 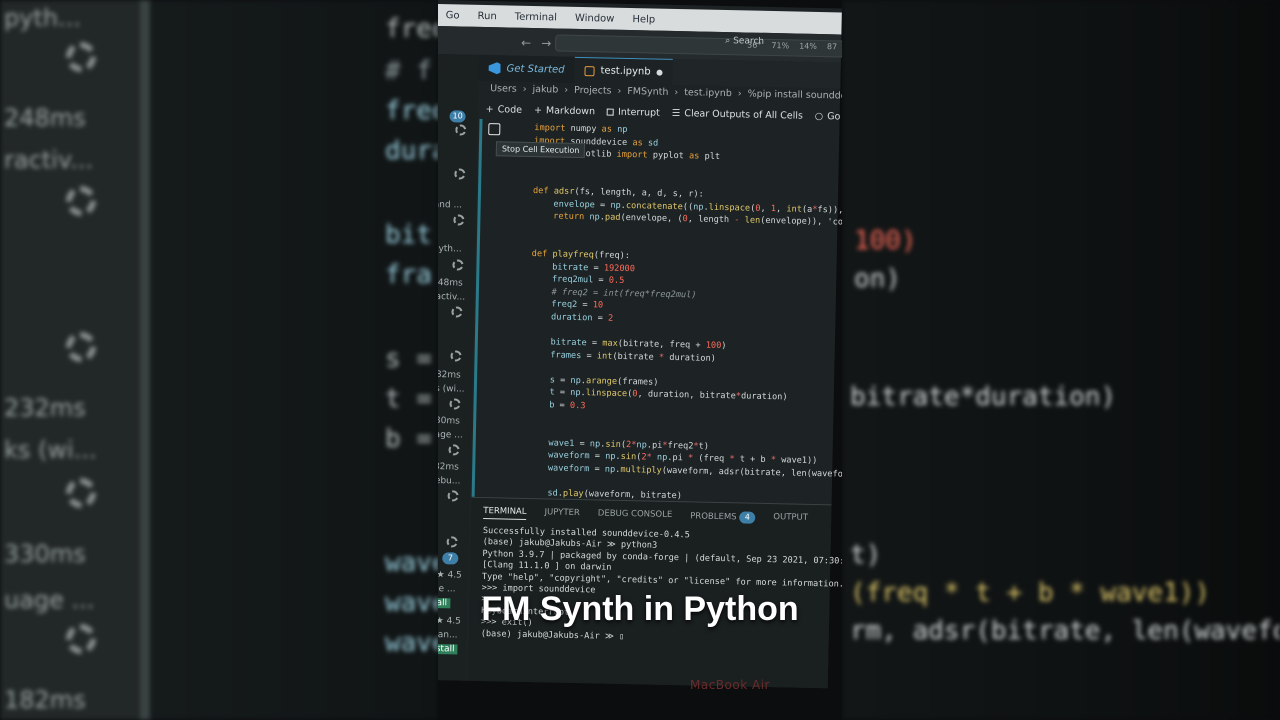 I want to click on tab-label: Get Started, so click(x=535, y=69).